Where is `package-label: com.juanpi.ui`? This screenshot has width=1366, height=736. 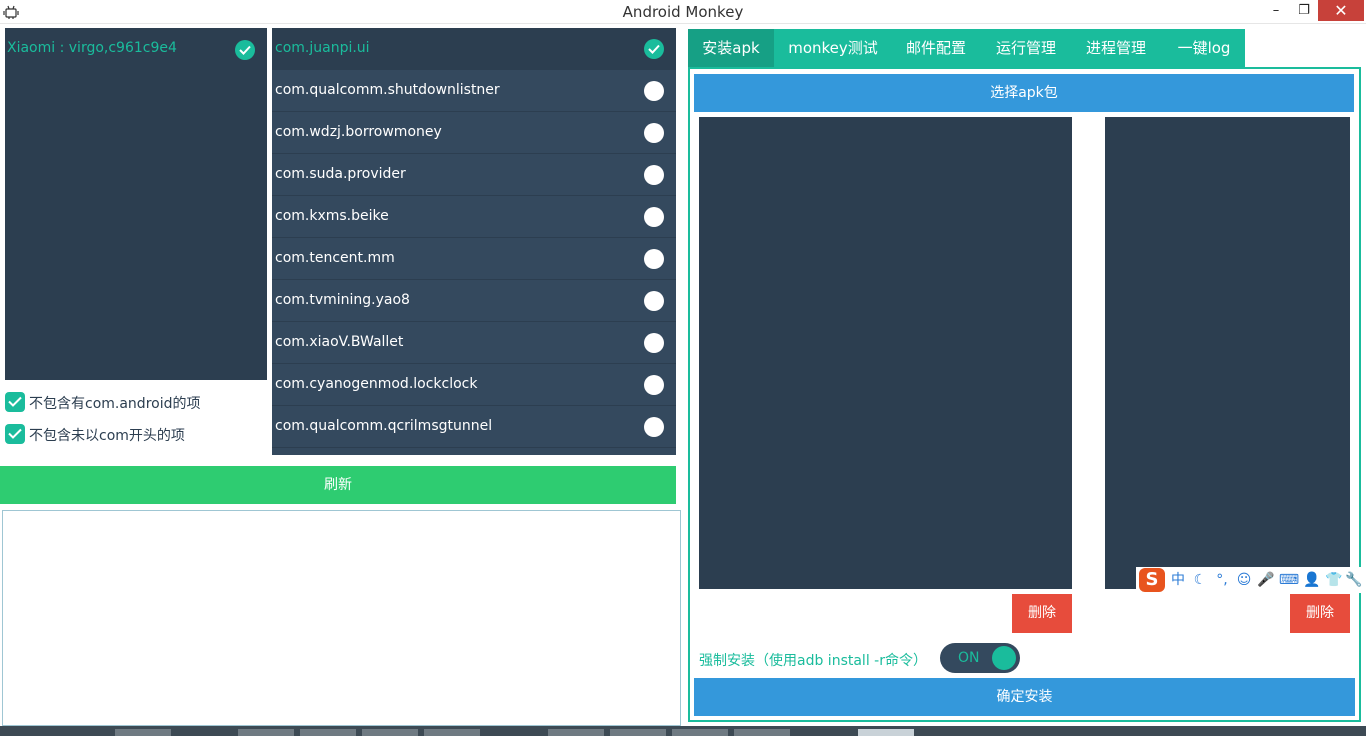
package-label: com.juanpi.ui is located at coordinates (322, 48).